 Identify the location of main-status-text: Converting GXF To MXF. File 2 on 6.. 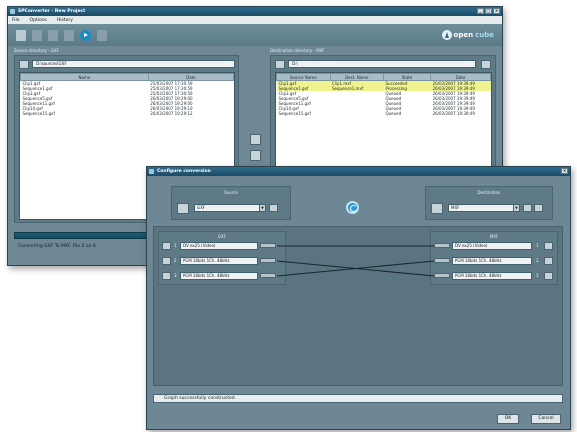
(58, 246).